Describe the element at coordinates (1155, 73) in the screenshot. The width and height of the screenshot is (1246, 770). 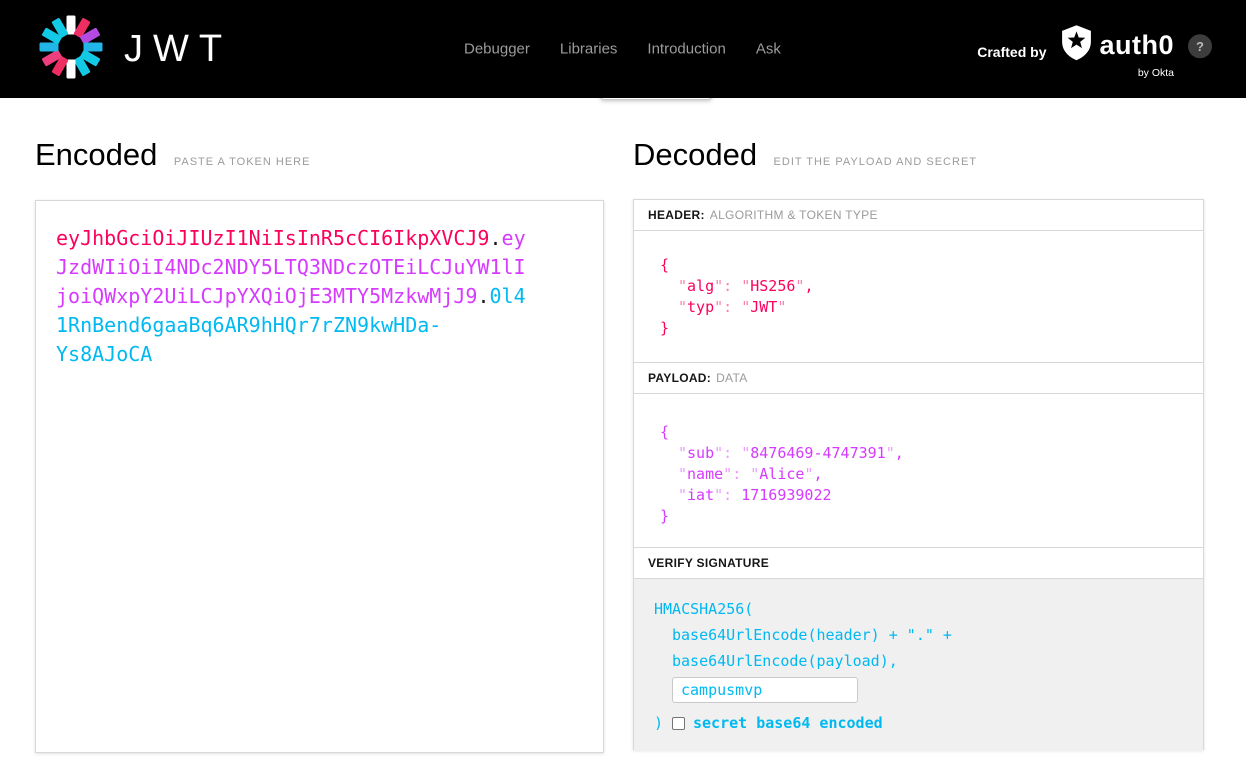
I see `by-okta-label: by Okta` at that location.